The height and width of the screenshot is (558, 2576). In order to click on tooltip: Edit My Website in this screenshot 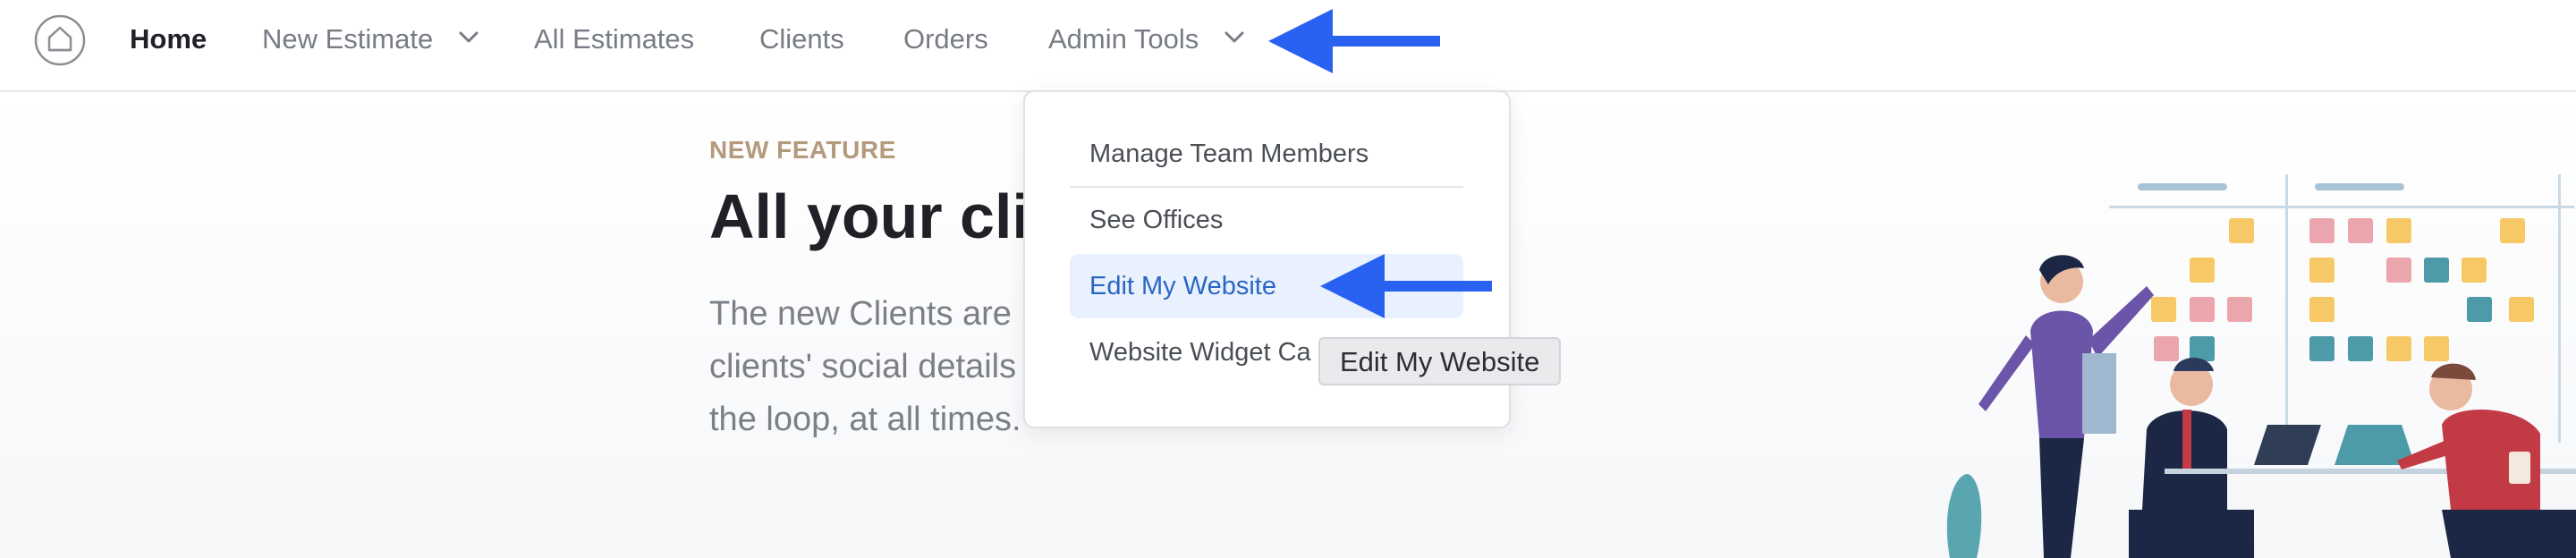, I will do `click(1440, 361)`.